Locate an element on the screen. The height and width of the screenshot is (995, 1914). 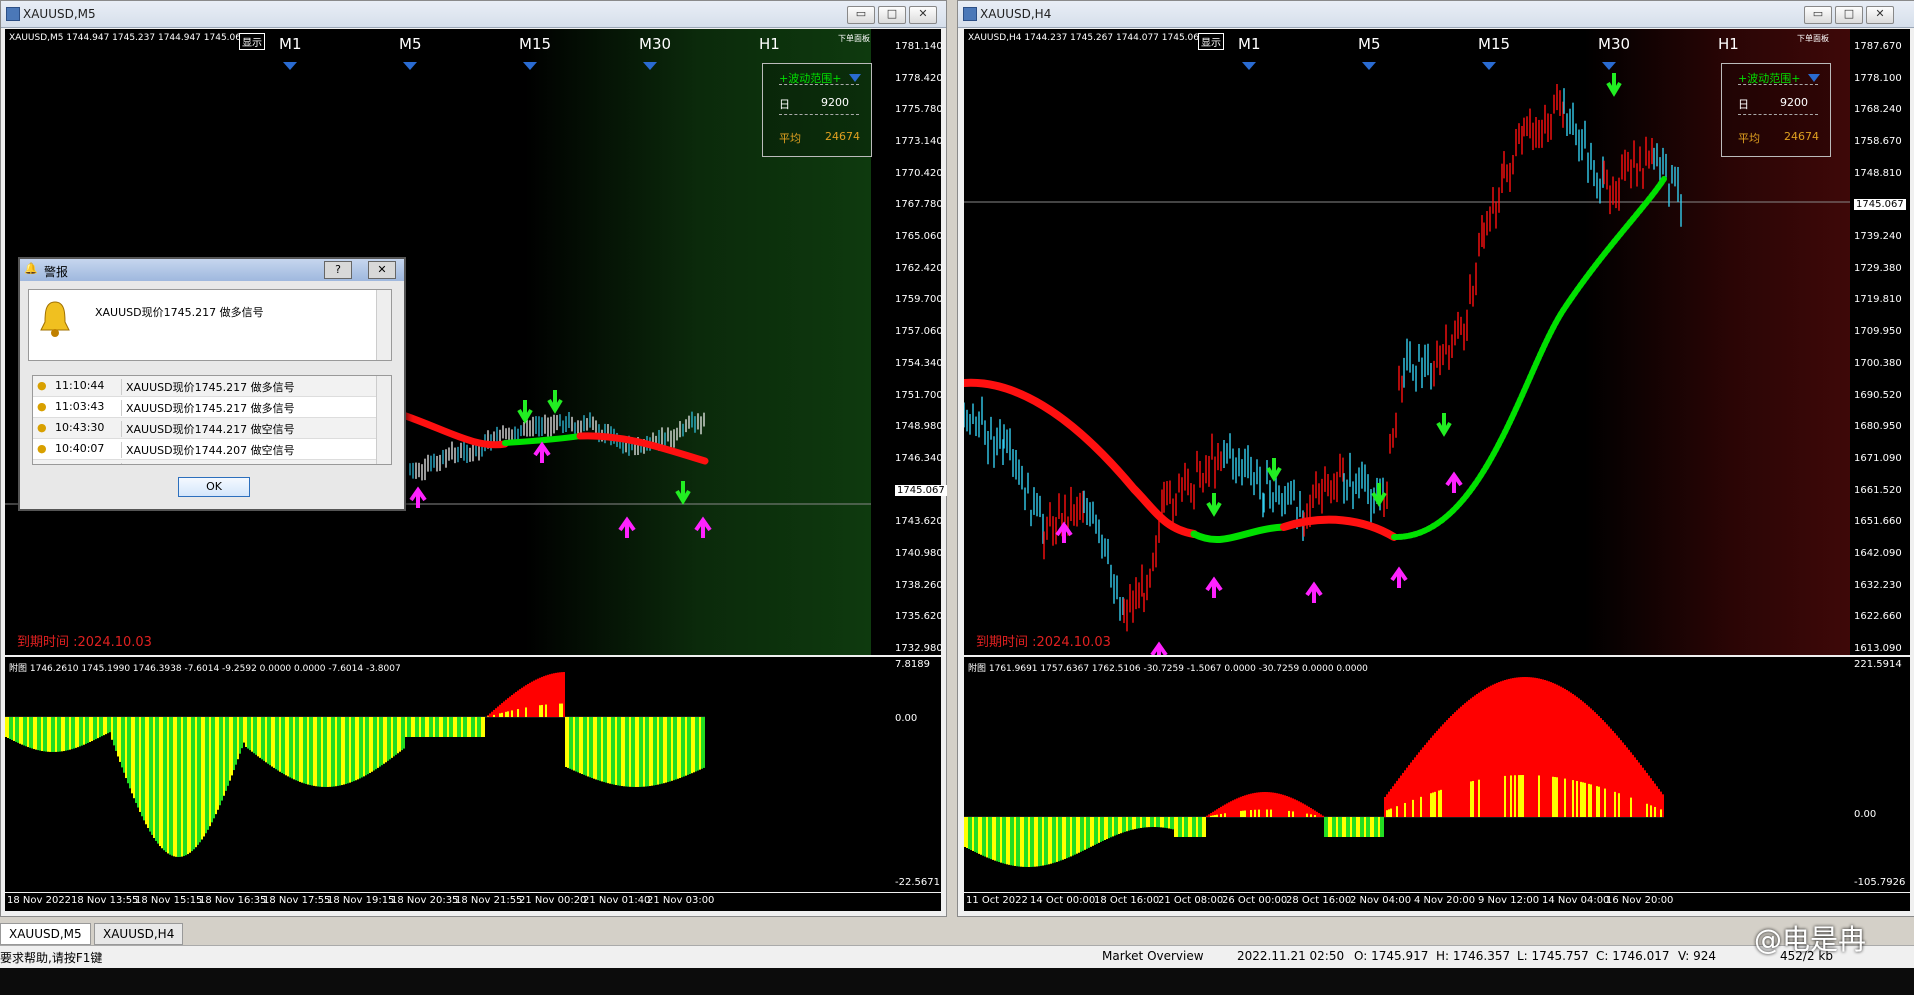
alert-row: ● 11:10:44 XAUUSD现价1745.217 做多信号 is located at coordinates (212, 386).